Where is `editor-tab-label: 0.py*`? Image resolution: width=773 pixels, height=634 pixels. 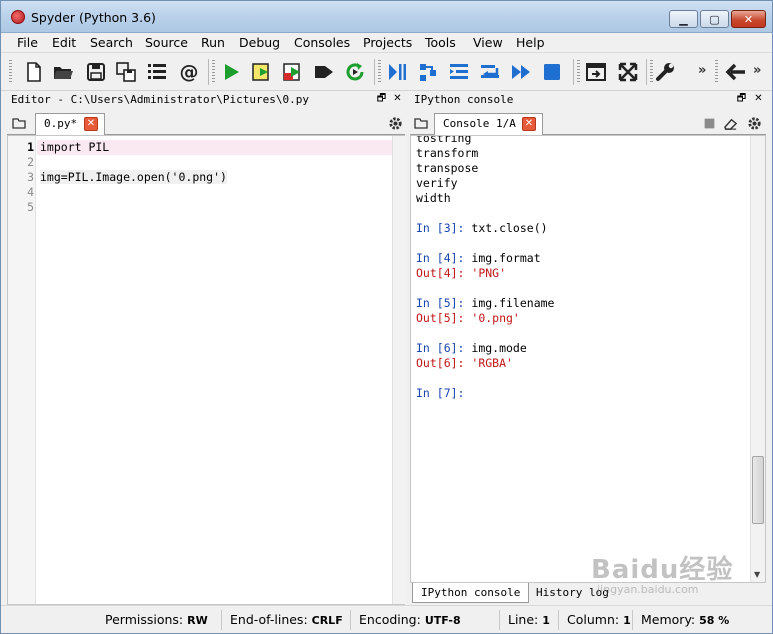 editor-tab-label: 0.py* is located at coordinates (61, 123).